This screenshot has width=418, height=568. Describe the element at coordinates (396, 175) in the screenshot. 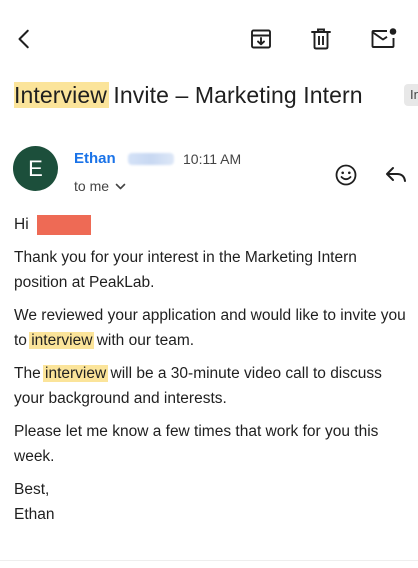

I see `reply-icon` at that location.